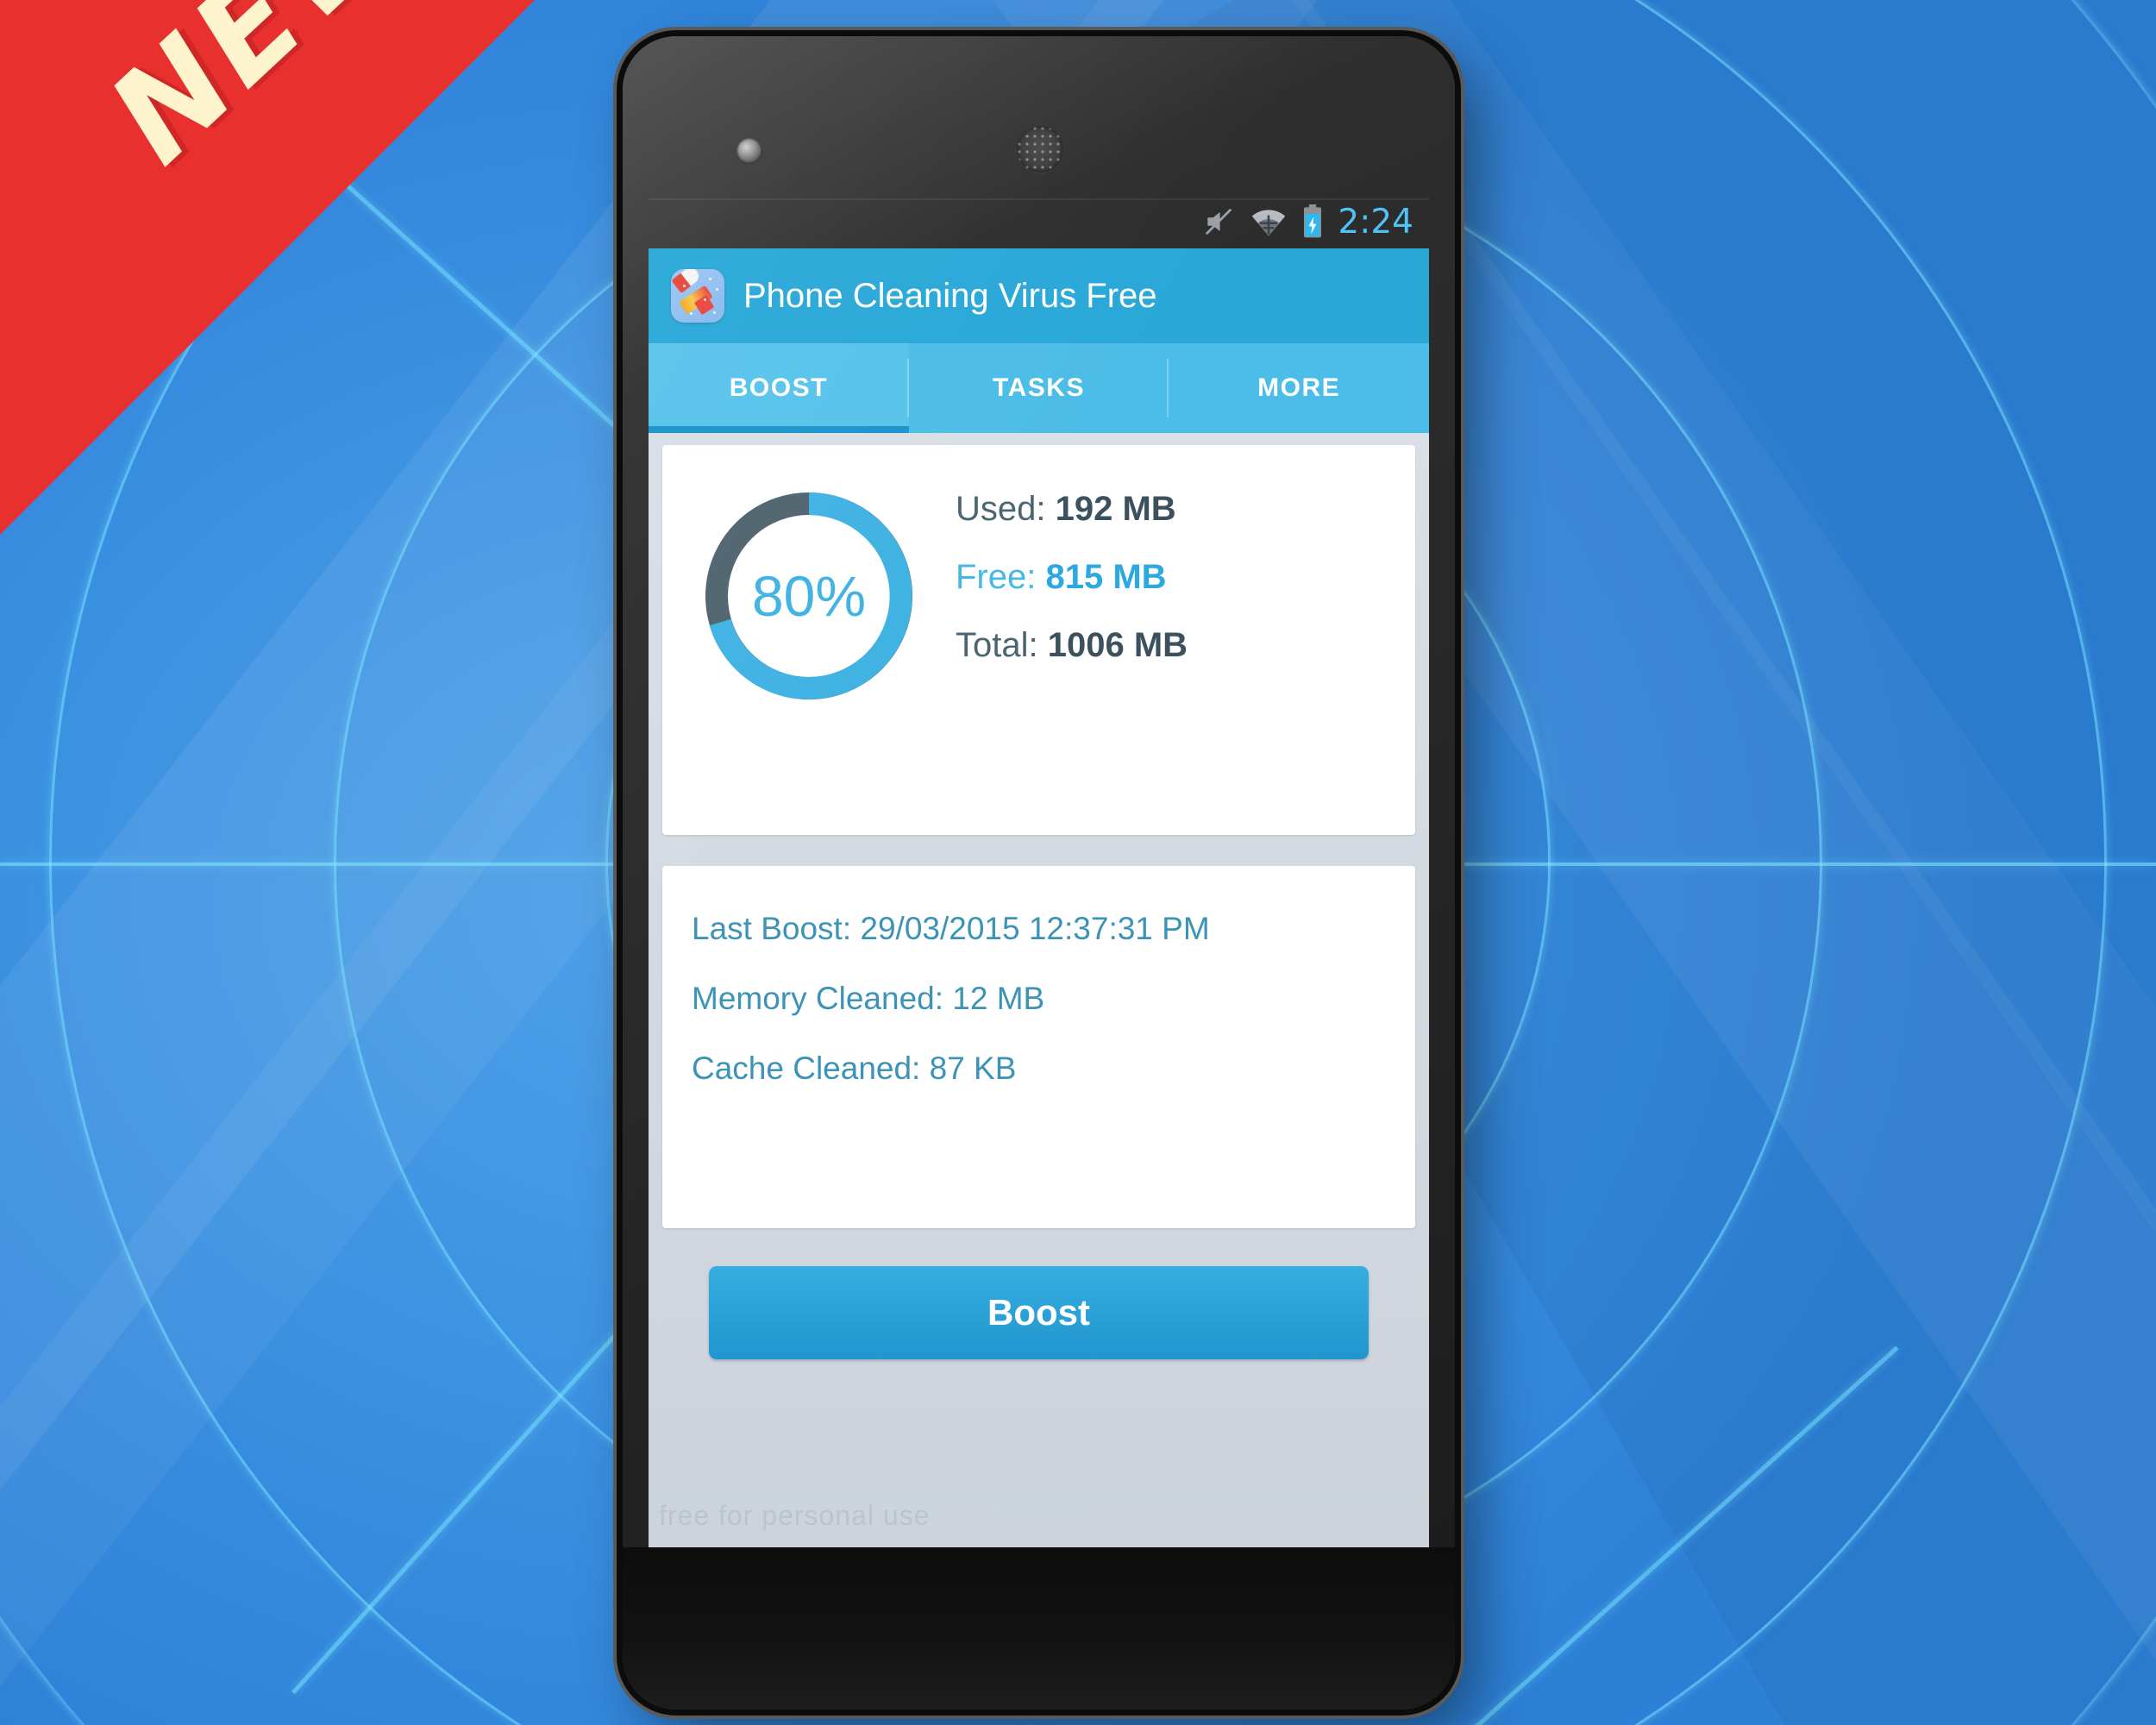  Describe the element at coordinates (1117, 645) in the screenshot. I see `memory-total-value: 1006 MB` at that location.